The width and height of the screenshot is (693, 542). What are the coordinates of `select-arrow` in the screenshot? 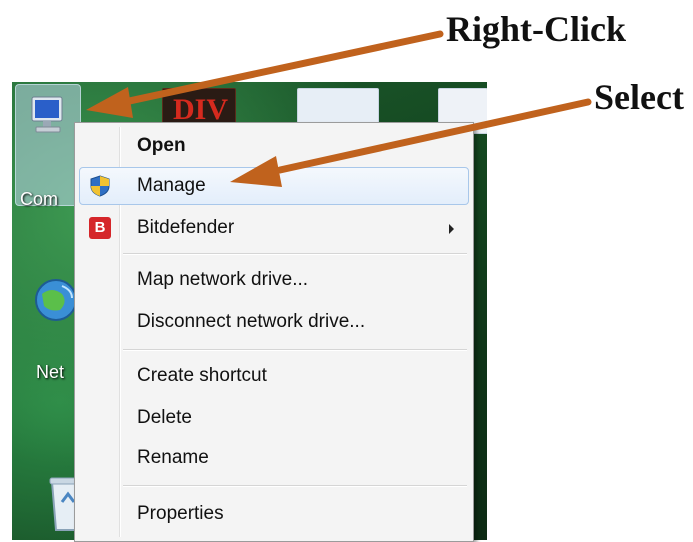 It's located at (411, 142).